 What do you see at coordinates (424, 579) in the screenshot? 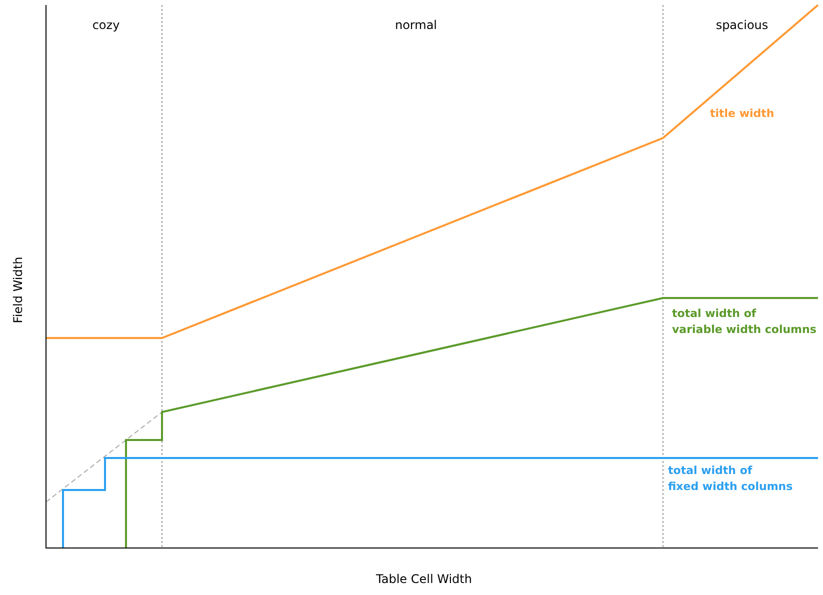
I see `x-axis-title: Table Cell Width` at bounding box center [424, 579].